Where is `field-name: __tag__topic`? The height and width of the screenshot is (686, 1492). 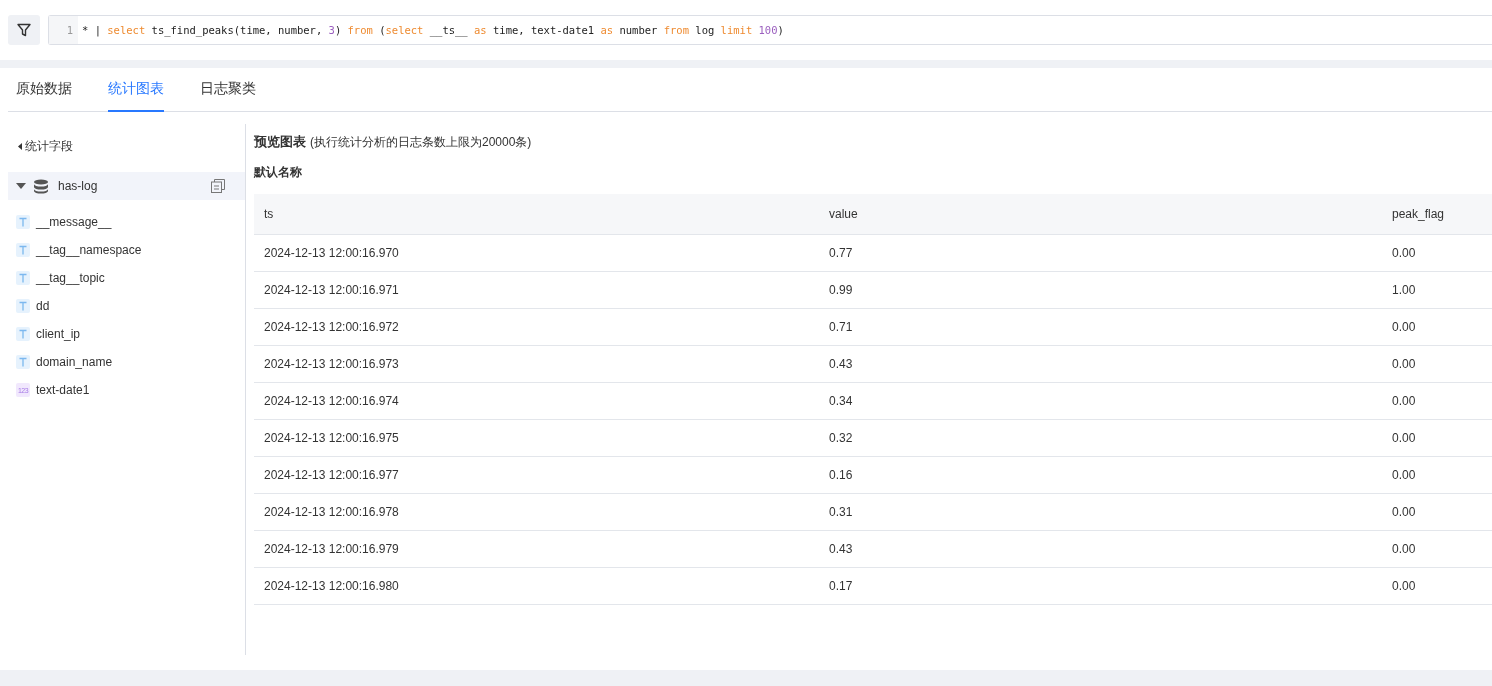 field-name: __tag__topic is located at coordinates (70, 278).